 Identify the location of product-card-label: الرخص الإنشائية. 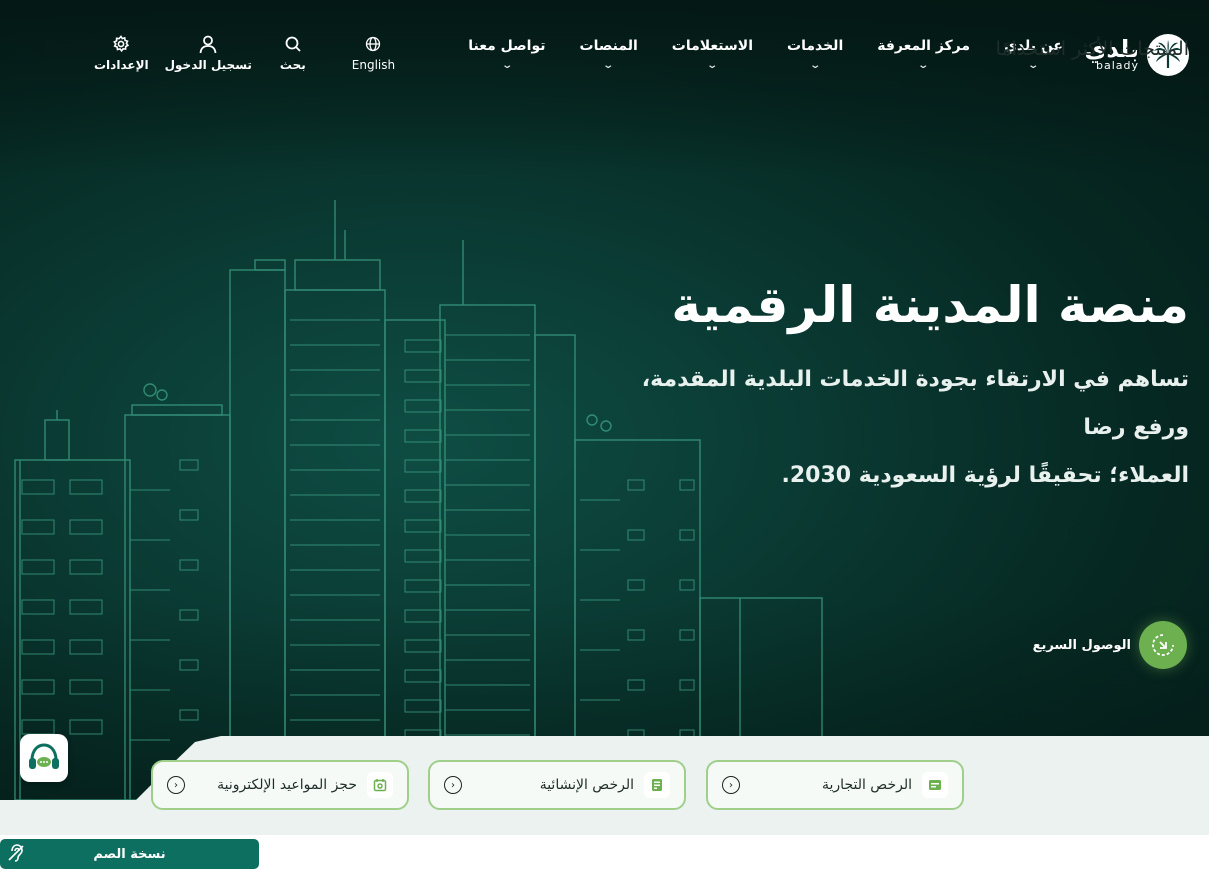
(586, 785).